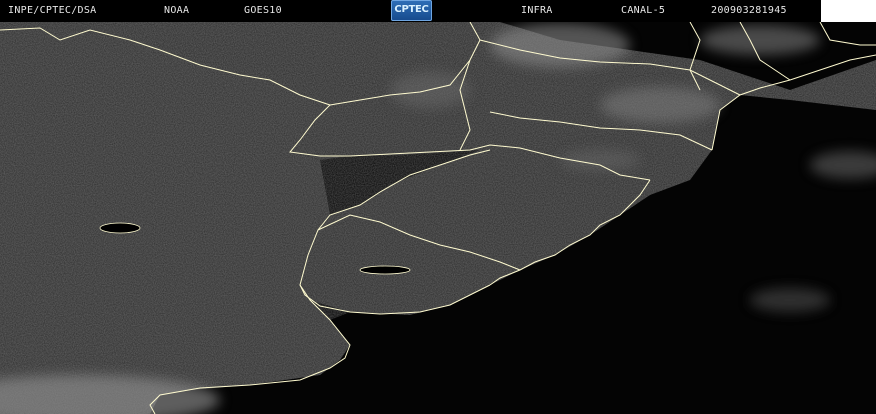 The image size is (876, 414). I want to click on cptec-logo-text: CPTEC, so click(411, 9).